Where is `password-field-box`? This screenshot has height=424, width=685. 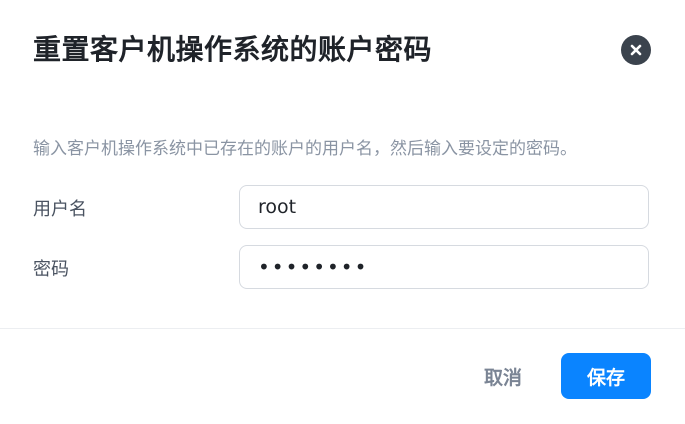 password-field-box is located at coordinates (444, 267).